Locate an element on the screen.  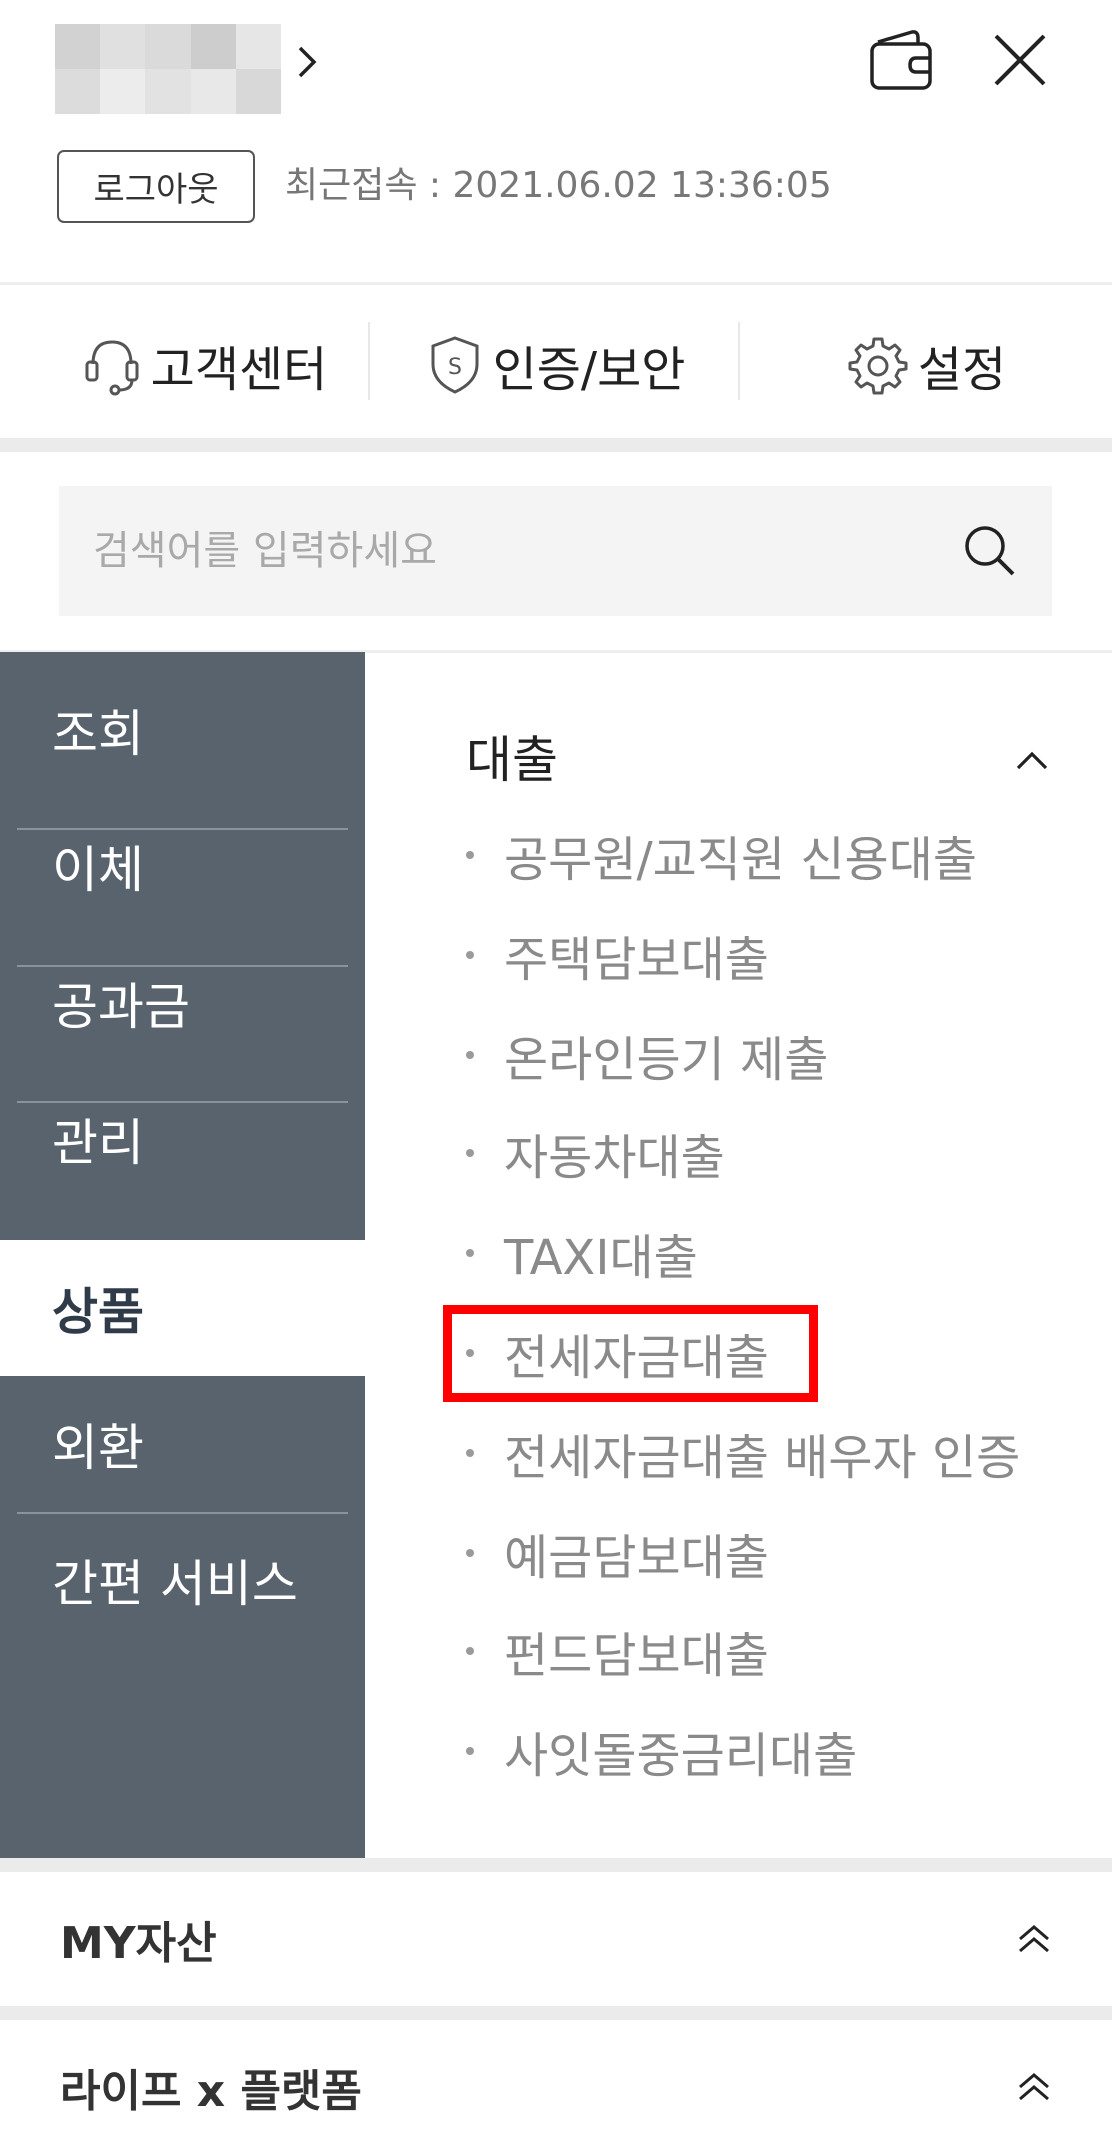
loan-item-label: 공무원/교직원 신용대출 is located at coordinates (741, 860).